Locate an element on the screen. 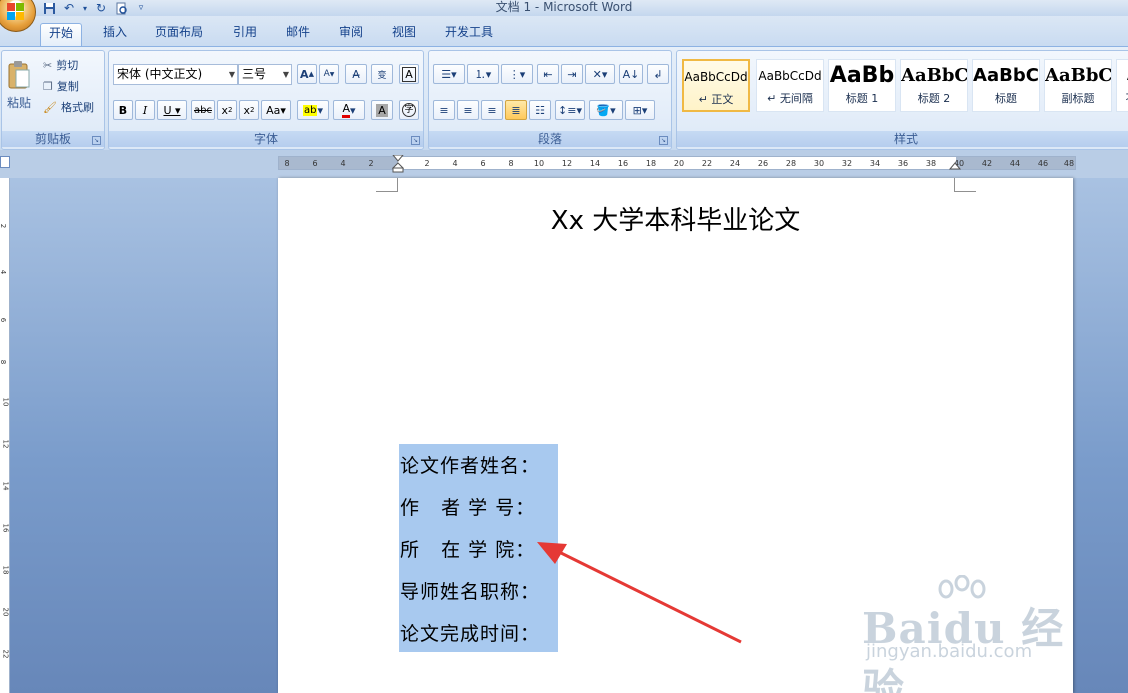  increase-indent-button: ⇥ is located at coordinates (572, 74).